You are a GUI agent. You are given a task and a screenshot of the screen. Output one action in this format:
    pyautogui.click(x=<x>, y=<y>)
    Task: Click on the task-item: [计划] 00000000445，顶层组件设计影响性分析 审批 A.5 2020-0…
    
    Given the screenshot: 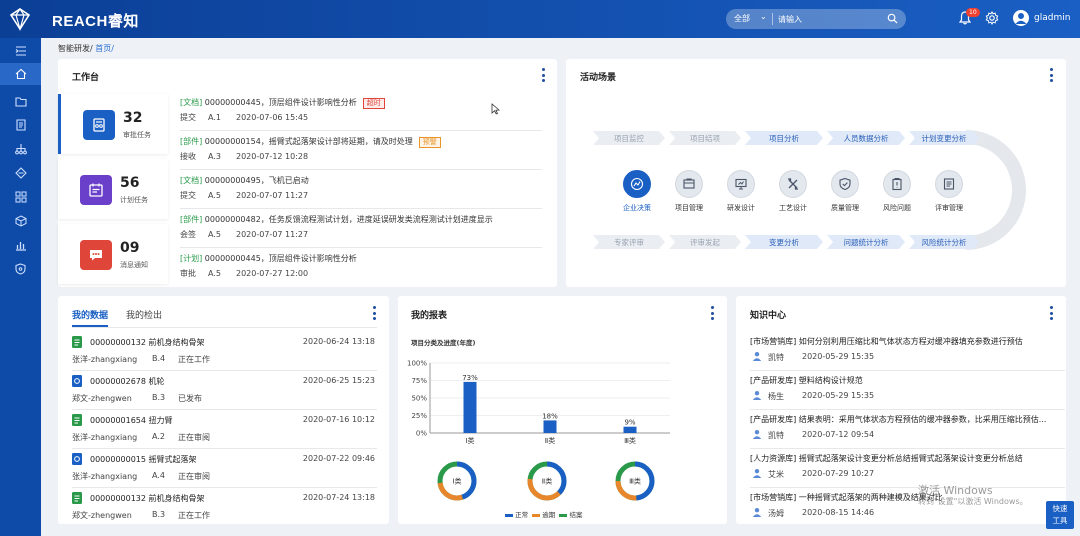 What is the action you would take?
    pyautogui.click(x=361, y=268)
    